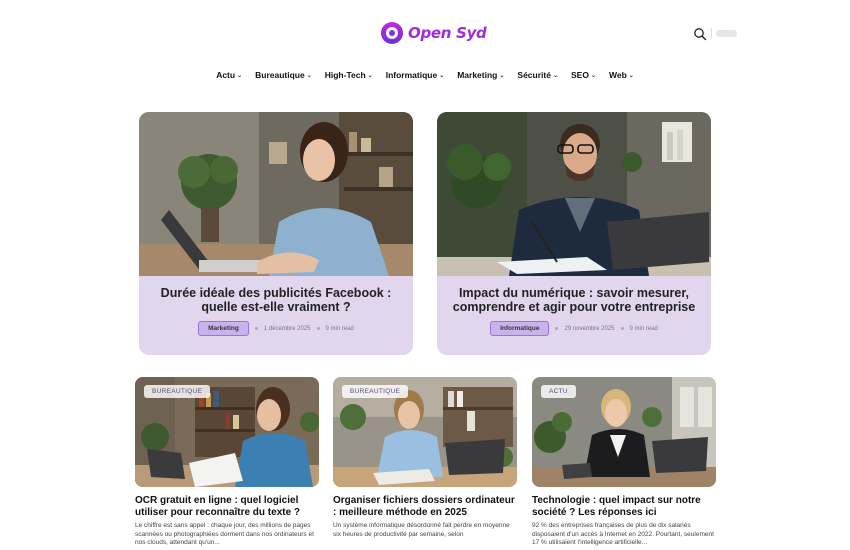 Image resolution: width=850 pixels, height=550 pixels. What do you see at coordinates (477, 75) in the screenshot?
I see `nav-item-label: Marketing` at bounding box center [477, 75].